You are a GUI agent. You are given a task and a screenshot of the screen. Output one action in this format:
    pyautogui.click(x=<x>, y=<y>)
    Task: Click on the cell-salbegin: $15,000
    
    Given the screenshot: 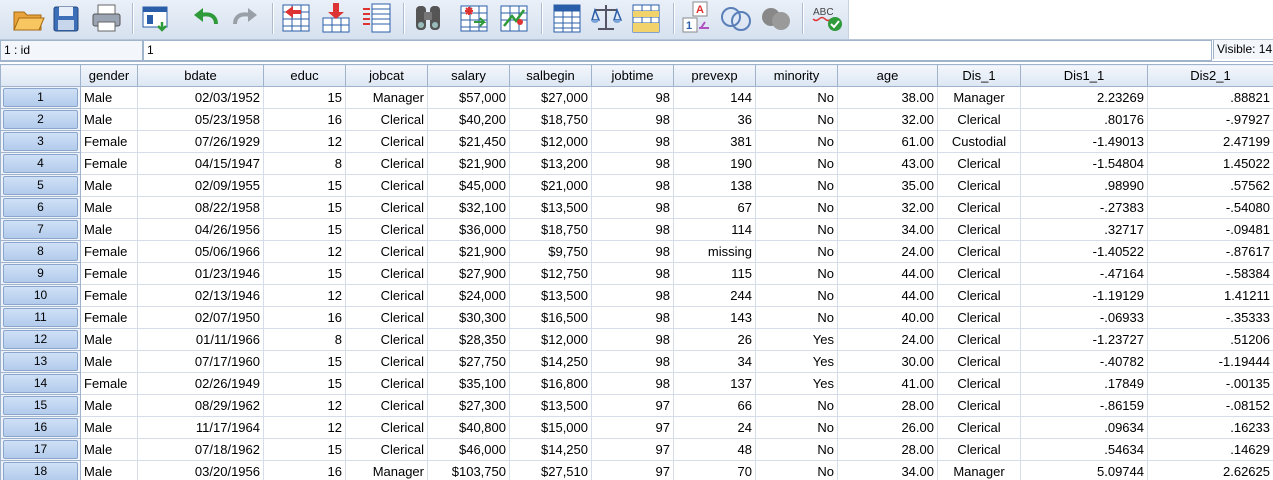 What is the action you would take?
    pyautogui.click(x=550, y=427)
    